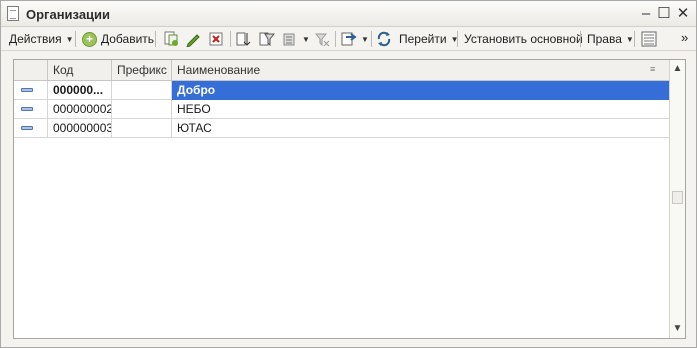 The width and height of the screenshot is (697, 348). What do you see at coordinates (683, 13) in the screenshot?
I see `close-button: ✕` at bounding box center [683, 13].